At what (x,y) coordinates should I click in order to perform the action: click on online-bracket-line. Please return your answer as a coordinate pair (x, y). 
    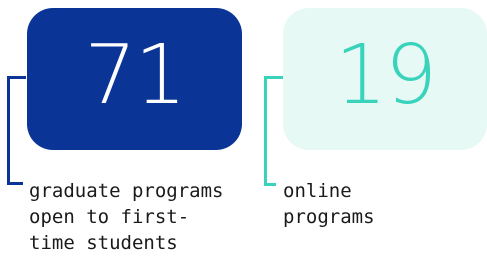
    Looking at the image, I should click on (273, 131).